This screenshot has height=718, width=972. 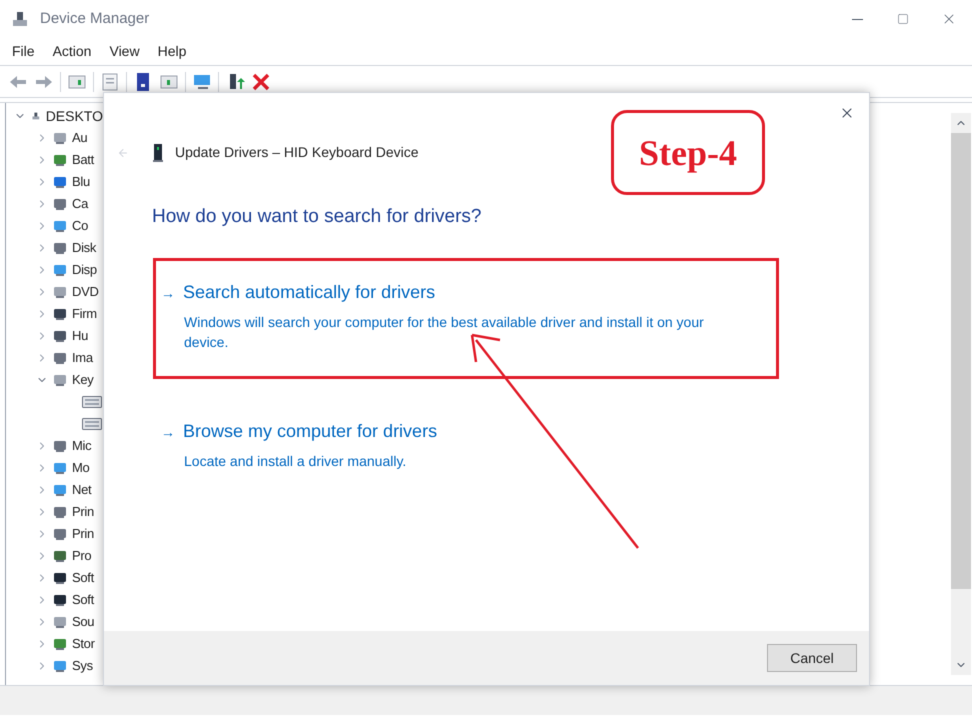 I want to click on properties-icon, so click(x=110, y=82).